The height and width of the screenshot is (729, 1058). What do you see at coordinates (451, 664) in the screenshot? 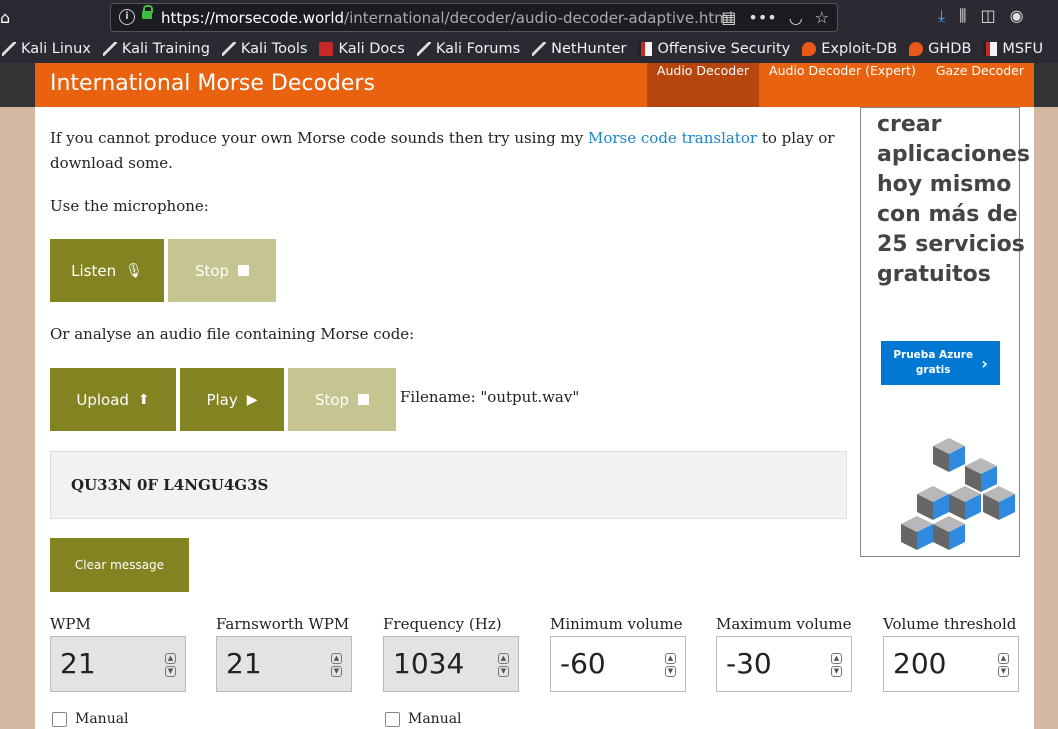
I see `frequency-input: 1034 ▲ ▼` at bounding box center [451, 664].